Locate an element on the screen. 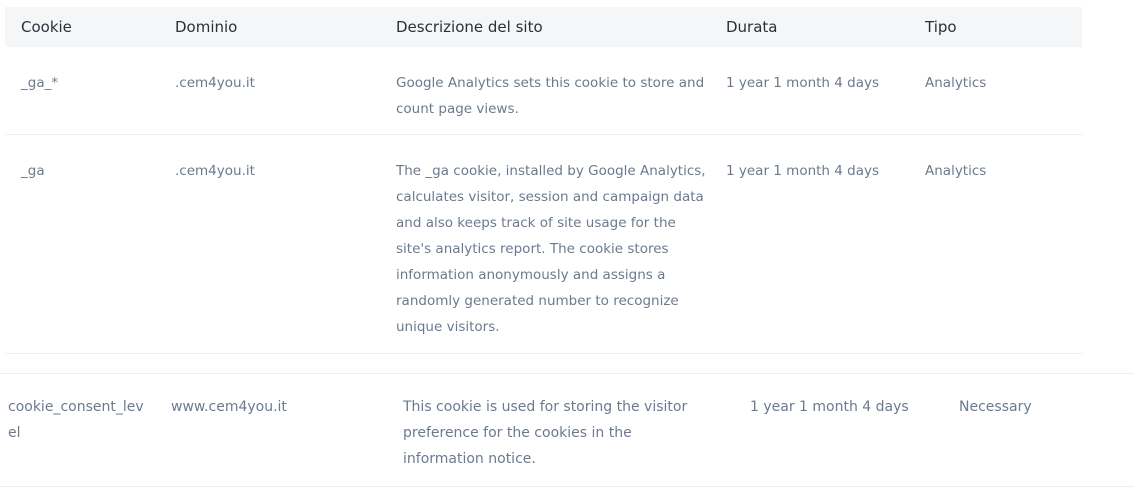  header-cookie: Cookie is located at coordinates (46, 27).